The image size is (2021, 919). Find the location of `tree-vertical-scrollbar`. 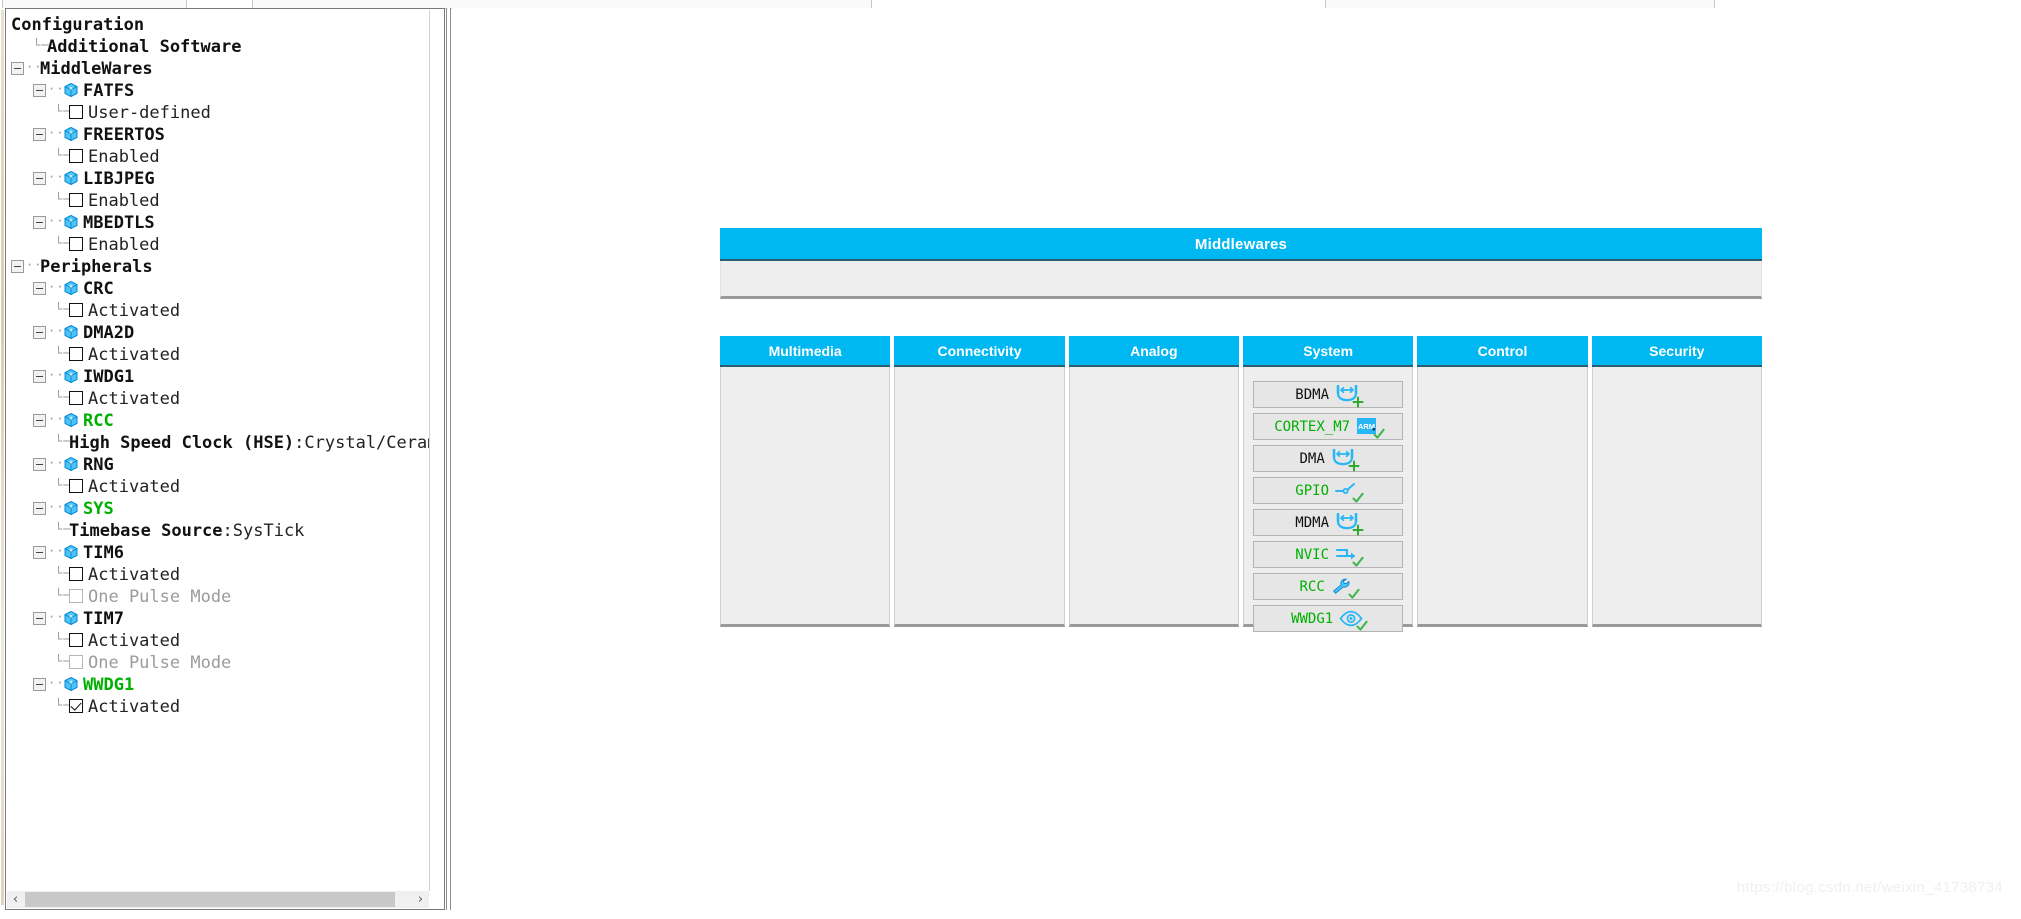

tree-vertical-scrollbar is located at coordinates (436, 450).